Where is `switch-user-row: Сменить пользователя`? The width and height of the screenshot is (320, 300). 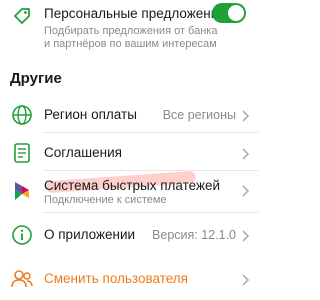
switch-user-row: Сменить пользователя is located at coordinates (129, 279).